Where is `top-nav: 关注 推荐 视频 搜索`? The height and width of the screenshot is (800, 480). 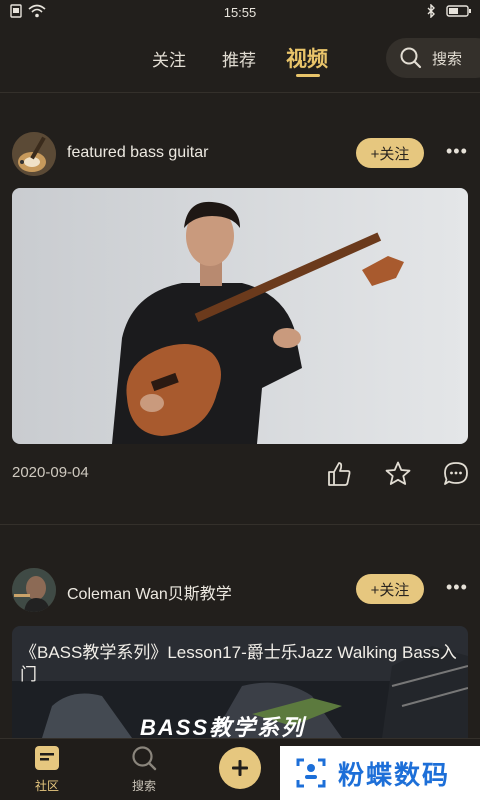
top-nav: 关注 推荐 视频 搜索 is located at coordinates (240, 58).